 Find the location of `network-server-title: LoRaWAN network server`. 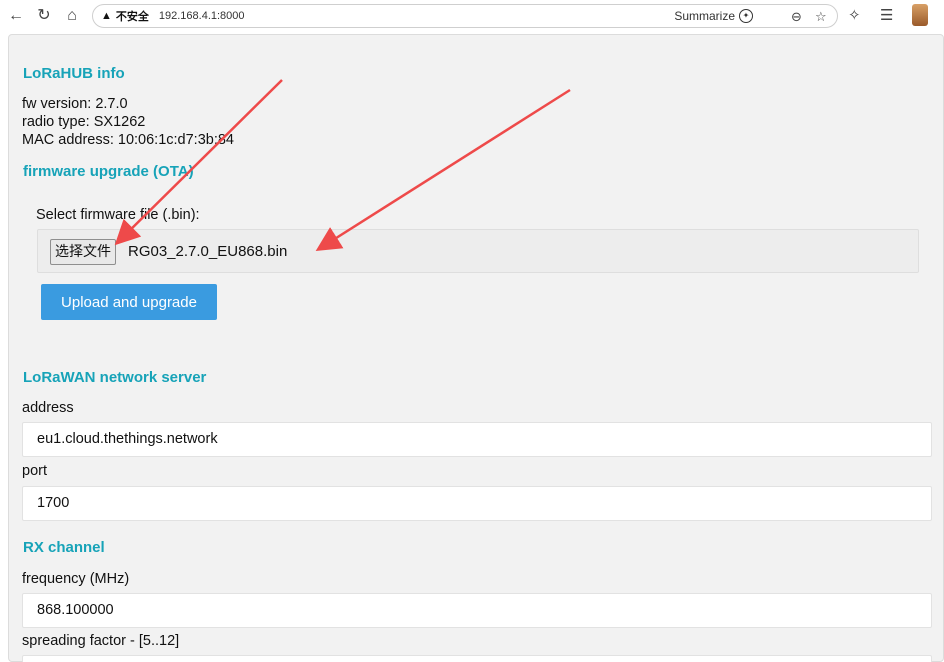

network-server-title: LoRaWAN network server is located at coordinates (115, 377).